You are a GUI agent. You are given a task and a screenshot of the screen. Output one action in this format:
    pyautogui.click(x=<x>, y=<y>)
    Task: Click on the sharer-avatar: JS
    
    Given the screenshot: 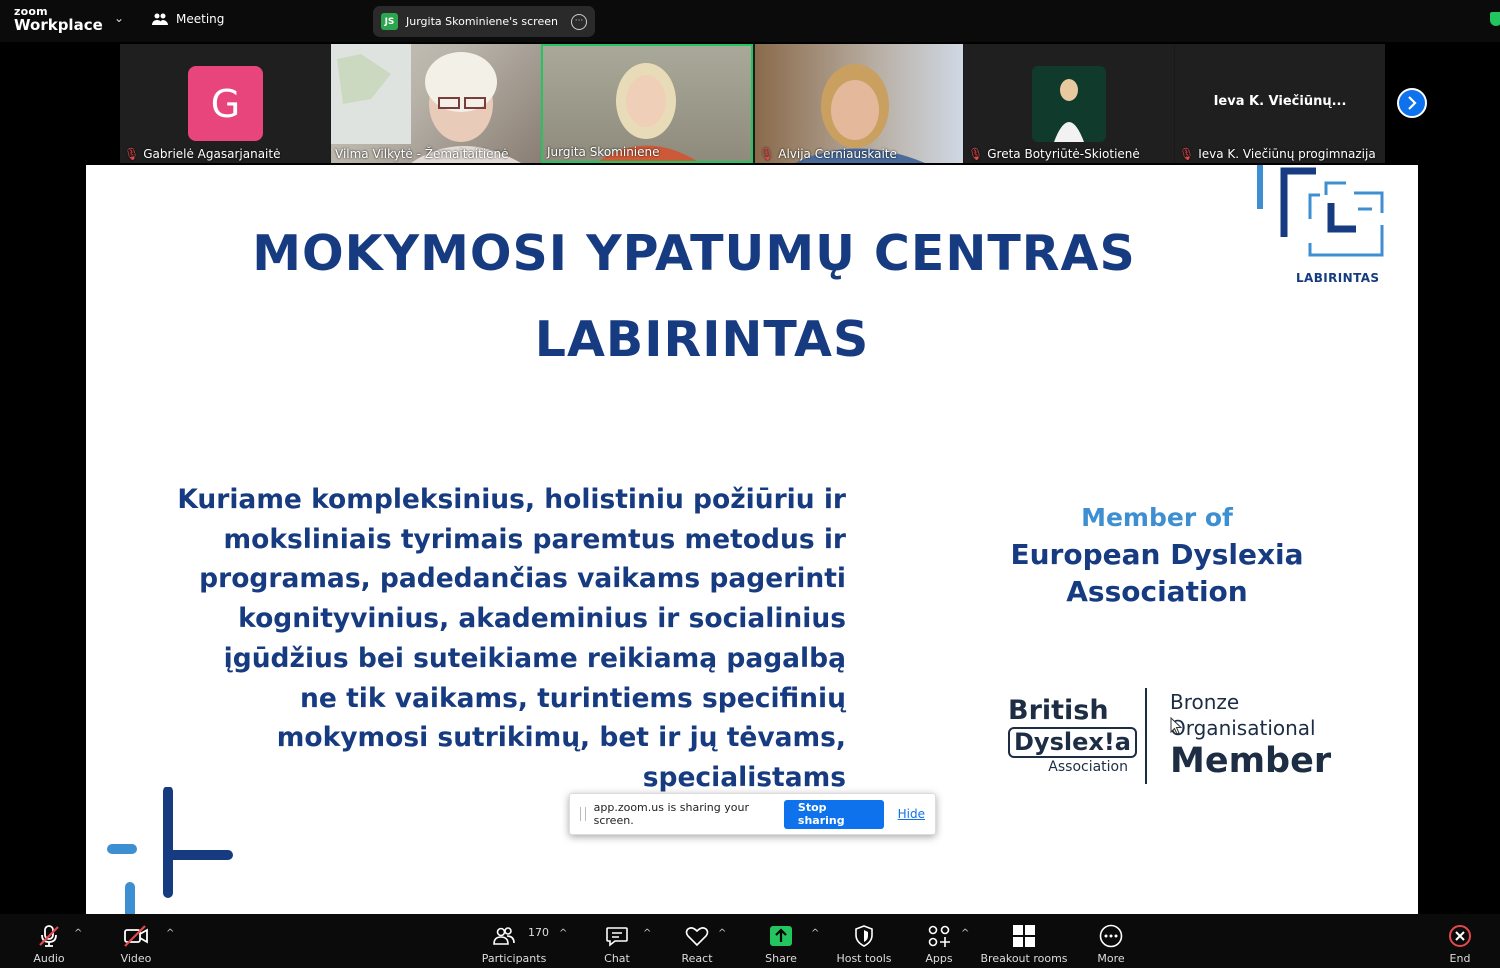 What is the action you would take?
    pyautogui.click(x=389, y=21)
    